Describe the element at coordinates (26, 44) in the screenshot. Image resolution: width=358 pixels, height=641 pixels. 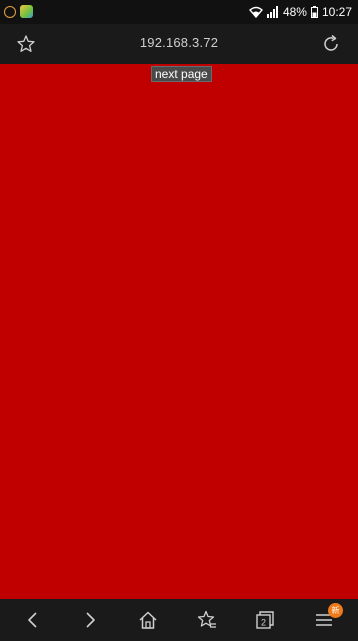
I see `star-icon` at that location.